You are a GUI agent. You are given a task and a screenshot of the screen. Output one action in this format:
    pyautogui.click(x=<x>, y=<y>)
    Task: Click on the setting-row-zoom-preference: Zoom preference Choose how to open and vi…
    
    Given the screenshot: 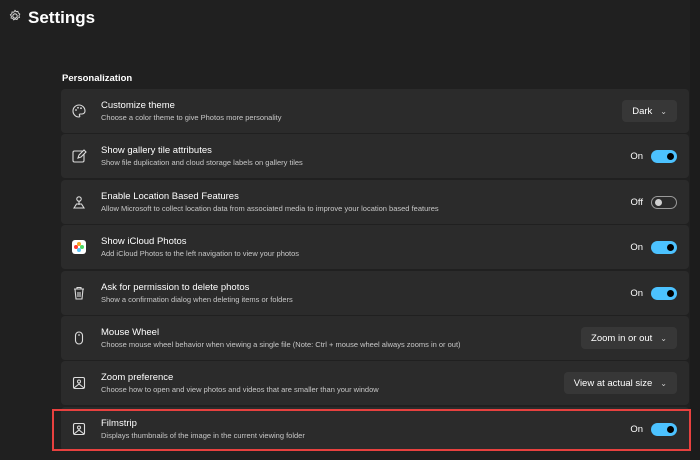 What is the action you would take?
    pyautogui.click(x=375, y=383)
    